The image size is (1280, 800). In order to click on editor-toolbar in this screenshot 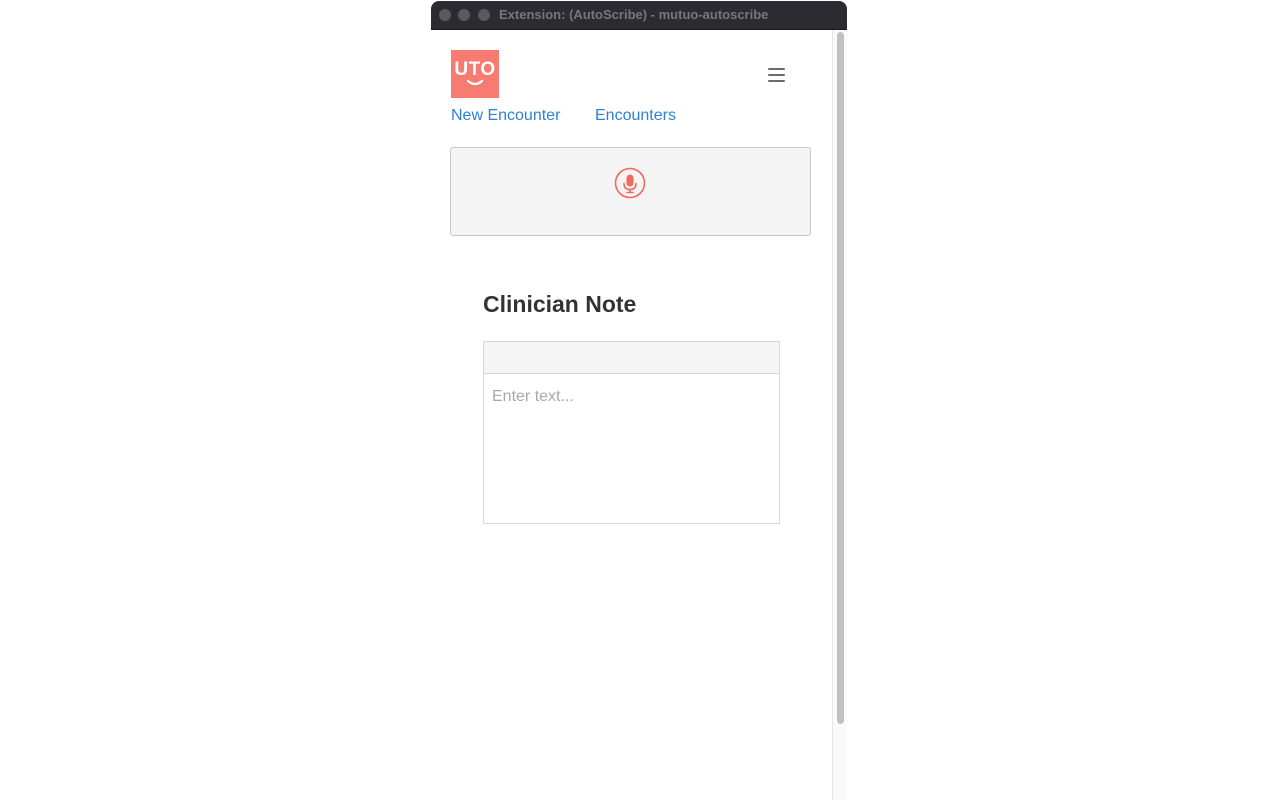, I will do `click(631, 358)`.